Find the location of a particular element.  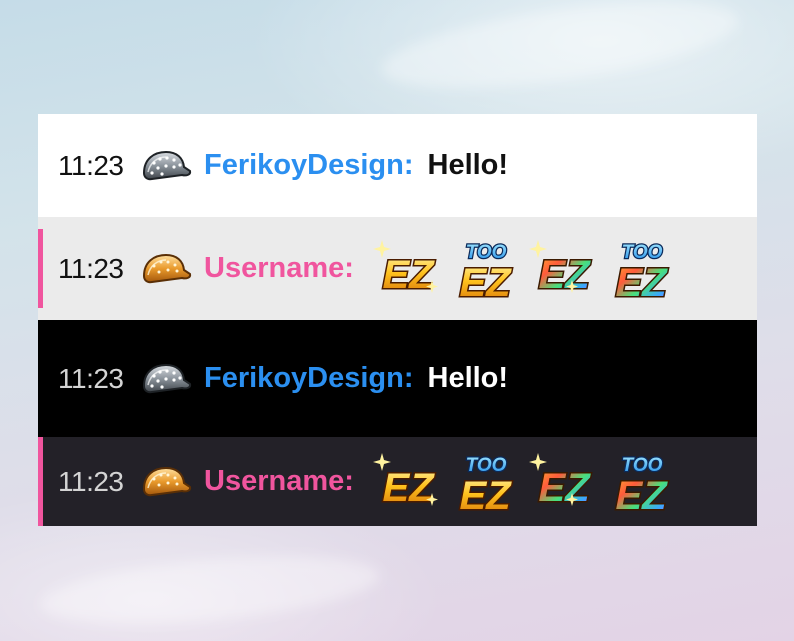

chat-message-row: 11:23 FerikoyDesign: Hello! is located at coordinates (397, 165).